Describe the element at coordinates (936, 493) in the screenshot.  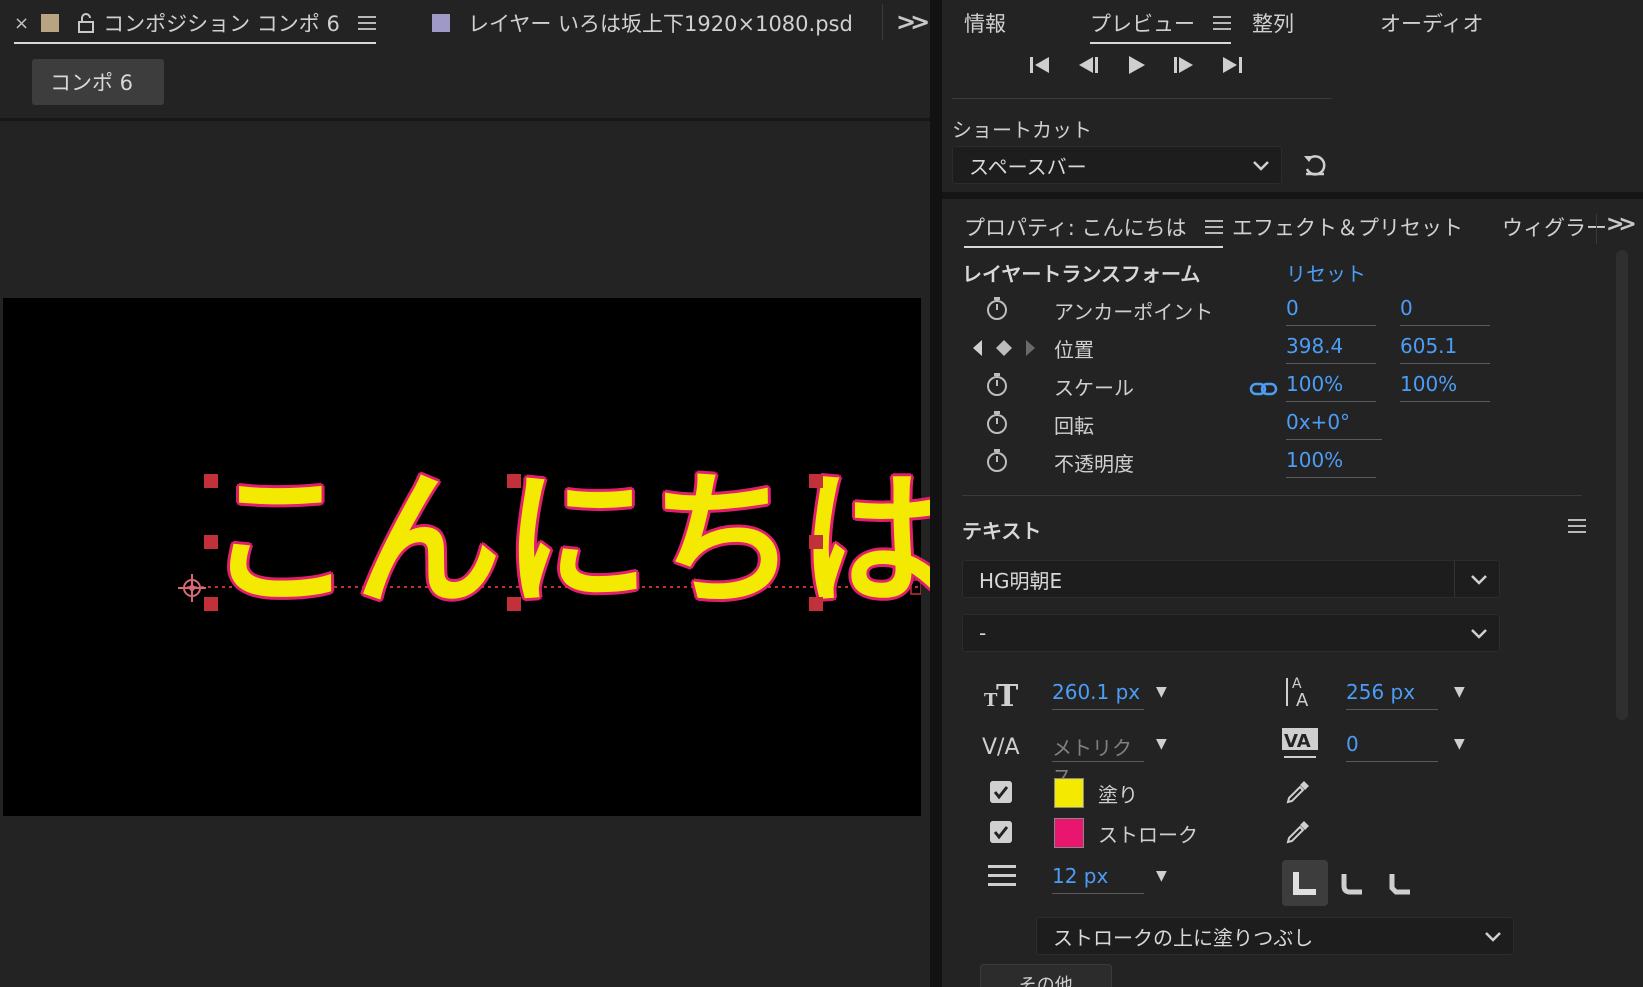
I see `panel-splitter` at that location.